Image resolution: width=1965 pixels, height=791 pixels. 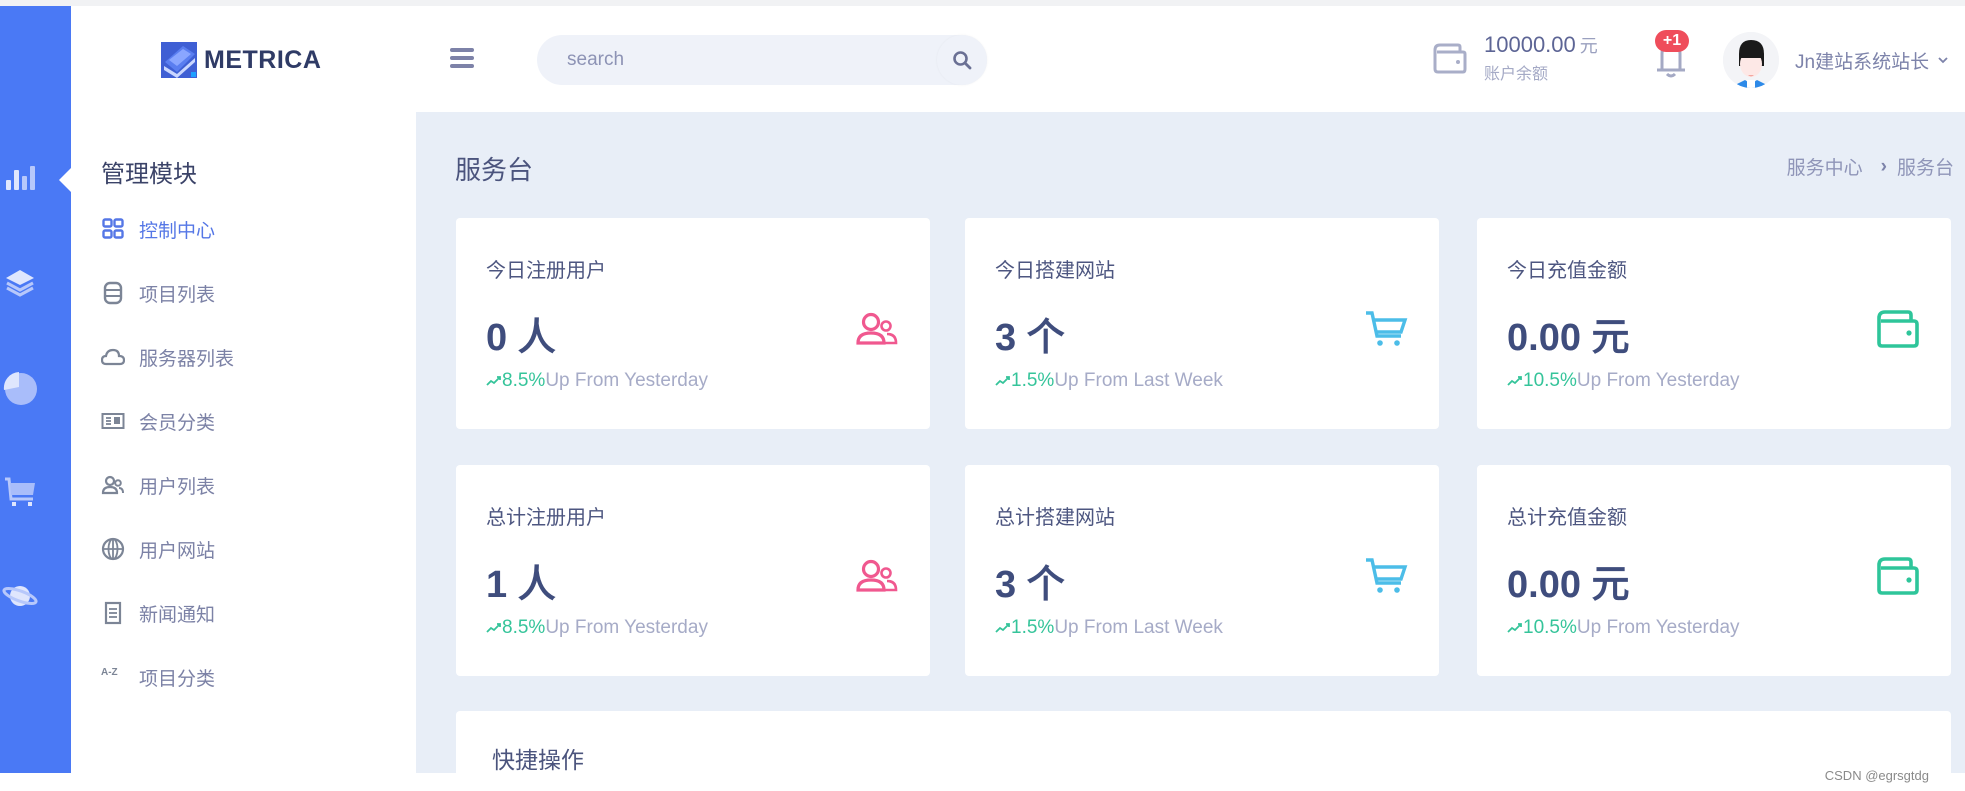 What do you see at coordinates (1714, 323) in the screenshot?
I see `stat-card-today-recharge: 今日充值金额 0.00 元 10.5% Up From Yesterday` at bounding box center [1714, 323].